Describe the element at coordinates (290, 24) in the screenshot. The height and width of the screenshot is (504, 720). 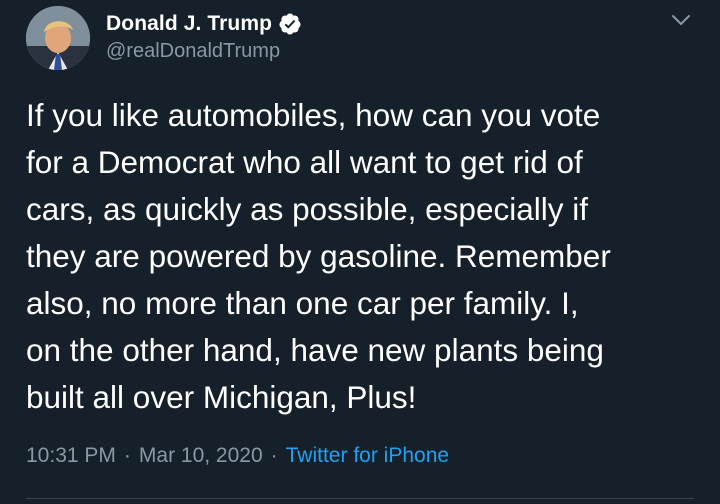
I see `verified-badge-icon` at that location.